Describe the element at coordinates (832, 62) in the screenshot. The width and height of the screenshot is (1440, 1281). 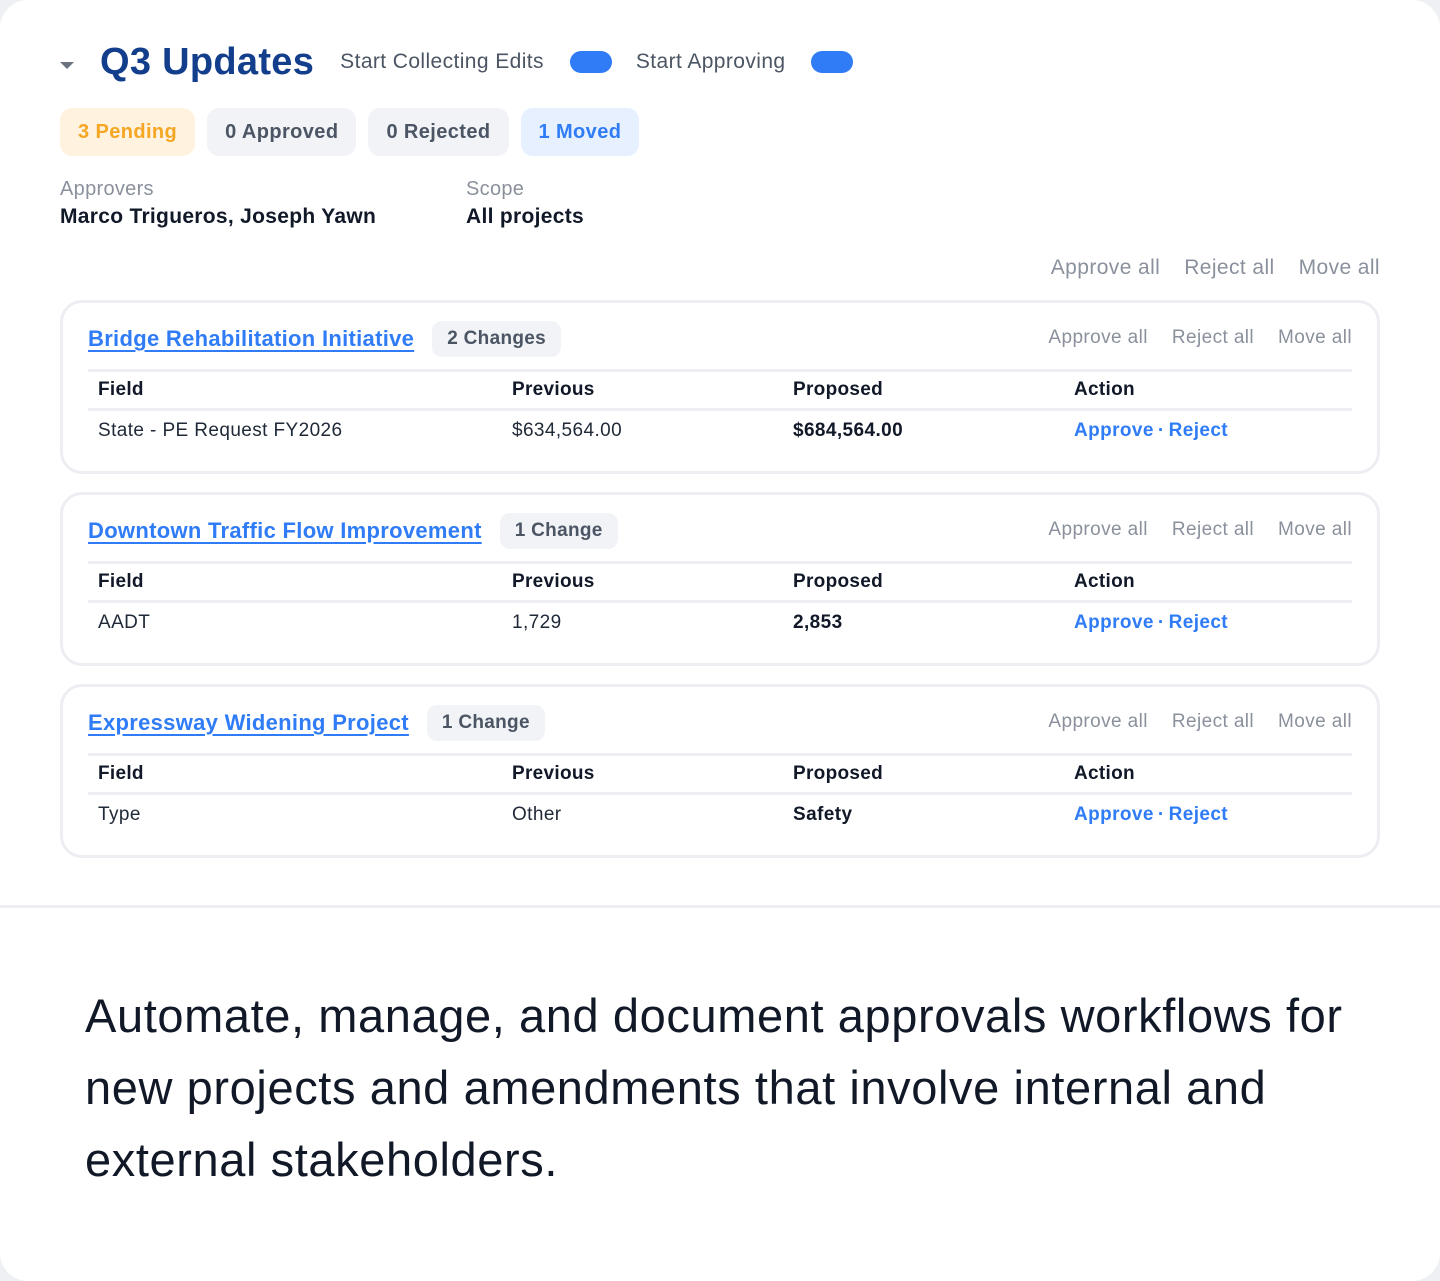
I see `approving-toggle` at that location.